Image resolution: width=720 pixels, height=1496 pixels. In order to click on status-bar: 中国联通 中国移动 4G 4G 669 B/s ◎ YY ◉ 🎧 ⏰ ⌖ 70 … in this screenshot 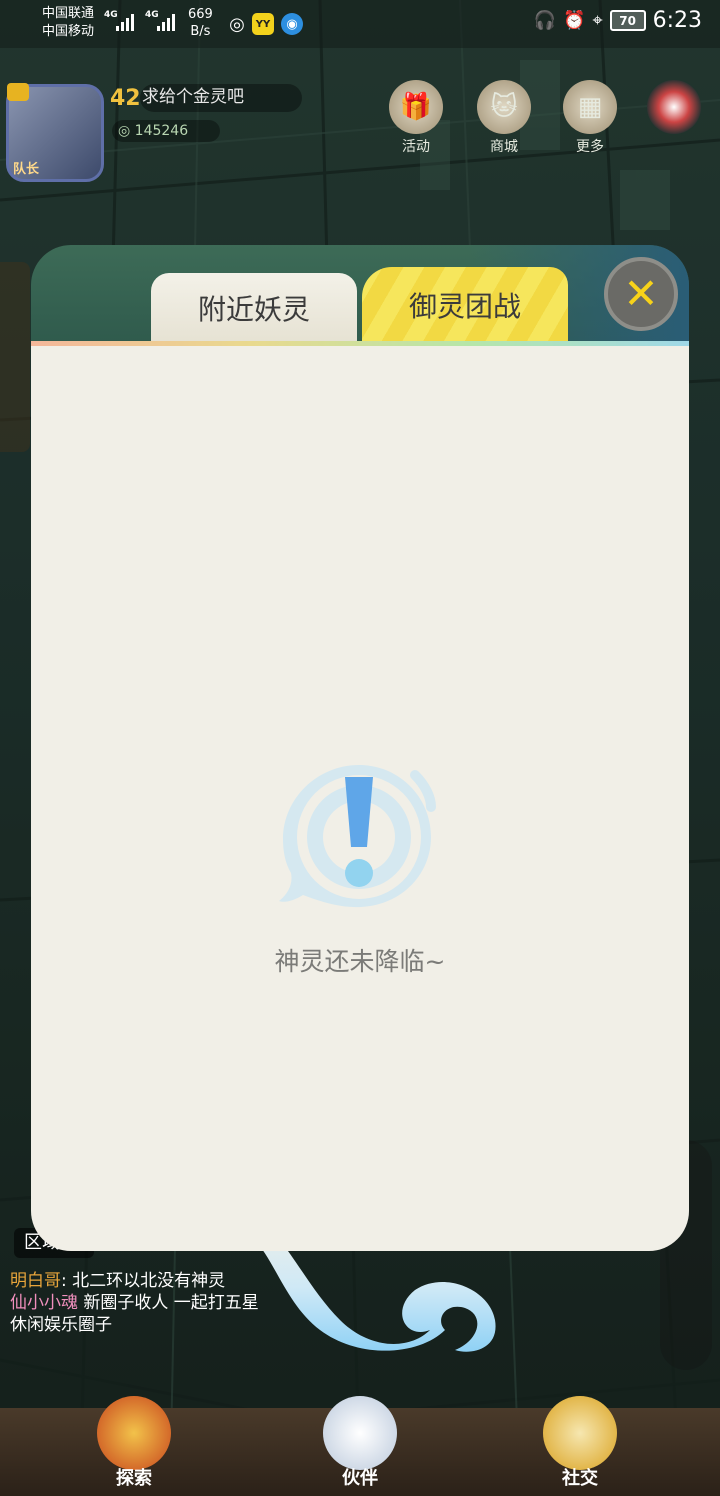, I will do `click(360, 24)`.